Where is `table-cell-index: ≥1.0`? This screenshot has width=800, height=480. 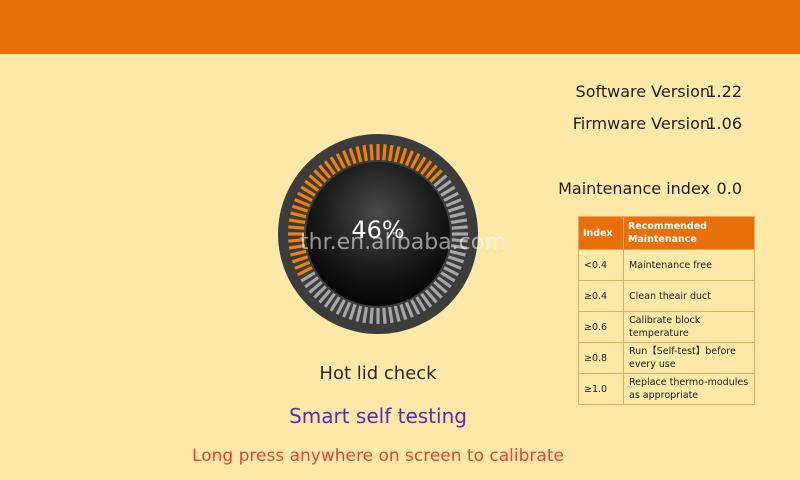
table-cell-index: ≥1.0 is located at coordinates (601, 389).